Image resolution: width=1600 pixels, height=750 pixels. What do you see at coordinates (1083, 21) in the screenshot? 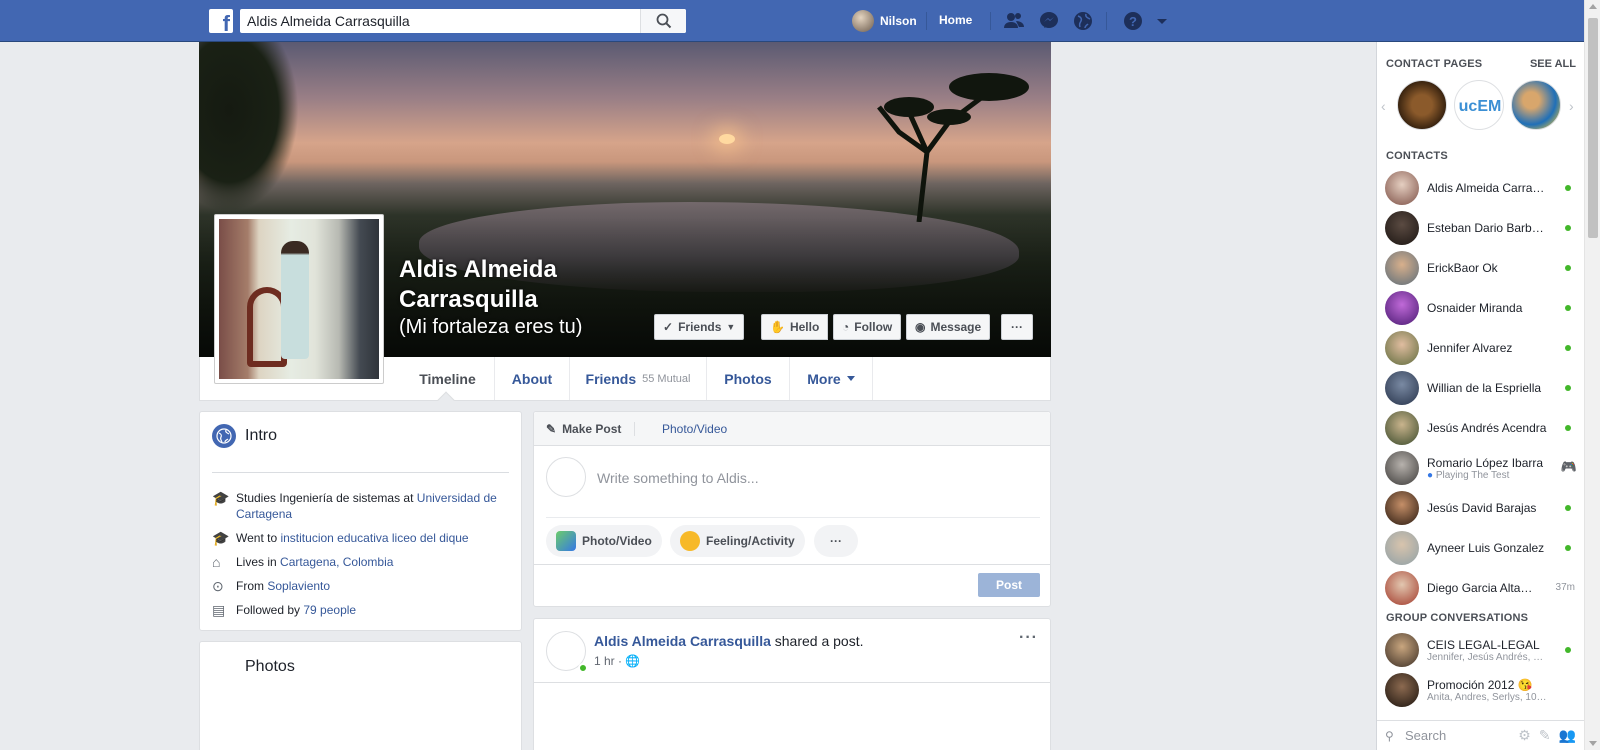
I see `notifications-globe-icon` at bounding box center [1083, 21].